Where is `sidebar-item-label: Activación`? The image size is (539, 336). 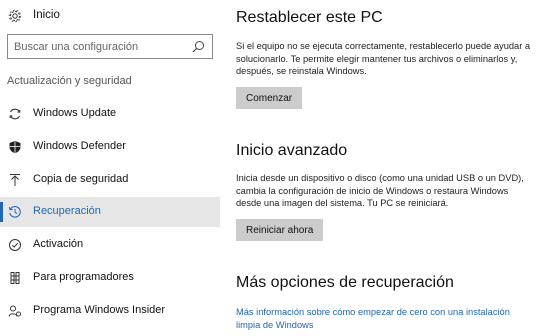 sidebar-item-label: Activación is located at coordinates (58, 244).